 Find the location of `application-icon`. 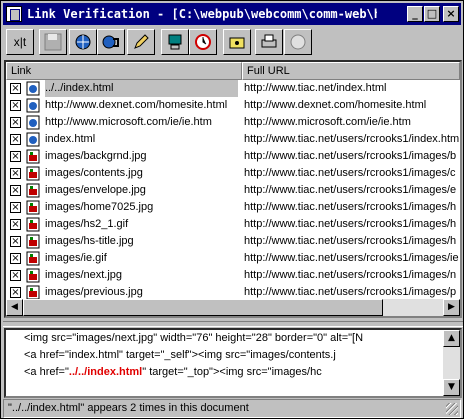

application-icon is located at coordinates (14, 14).